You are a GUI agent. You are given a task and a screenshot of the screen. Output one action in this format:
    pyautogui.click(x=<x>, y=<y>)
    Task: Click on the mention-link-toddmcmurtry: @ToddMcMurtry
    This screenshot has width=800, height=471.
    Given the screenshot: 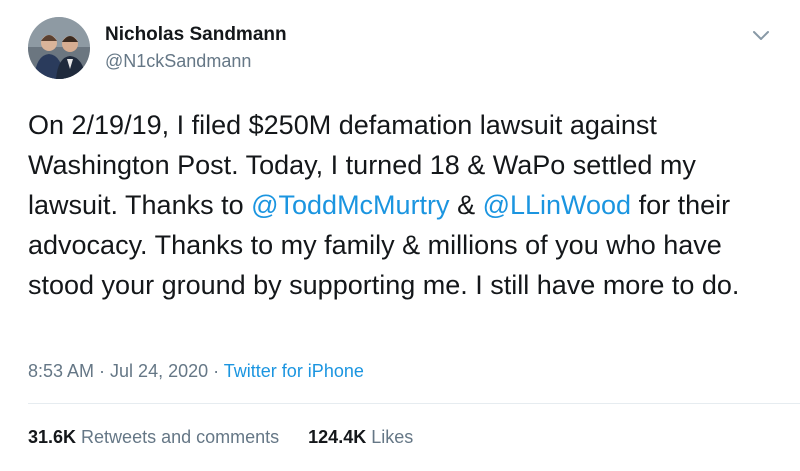 What is the action you would take?
    pyautogui.click(x=350, y=205)
    